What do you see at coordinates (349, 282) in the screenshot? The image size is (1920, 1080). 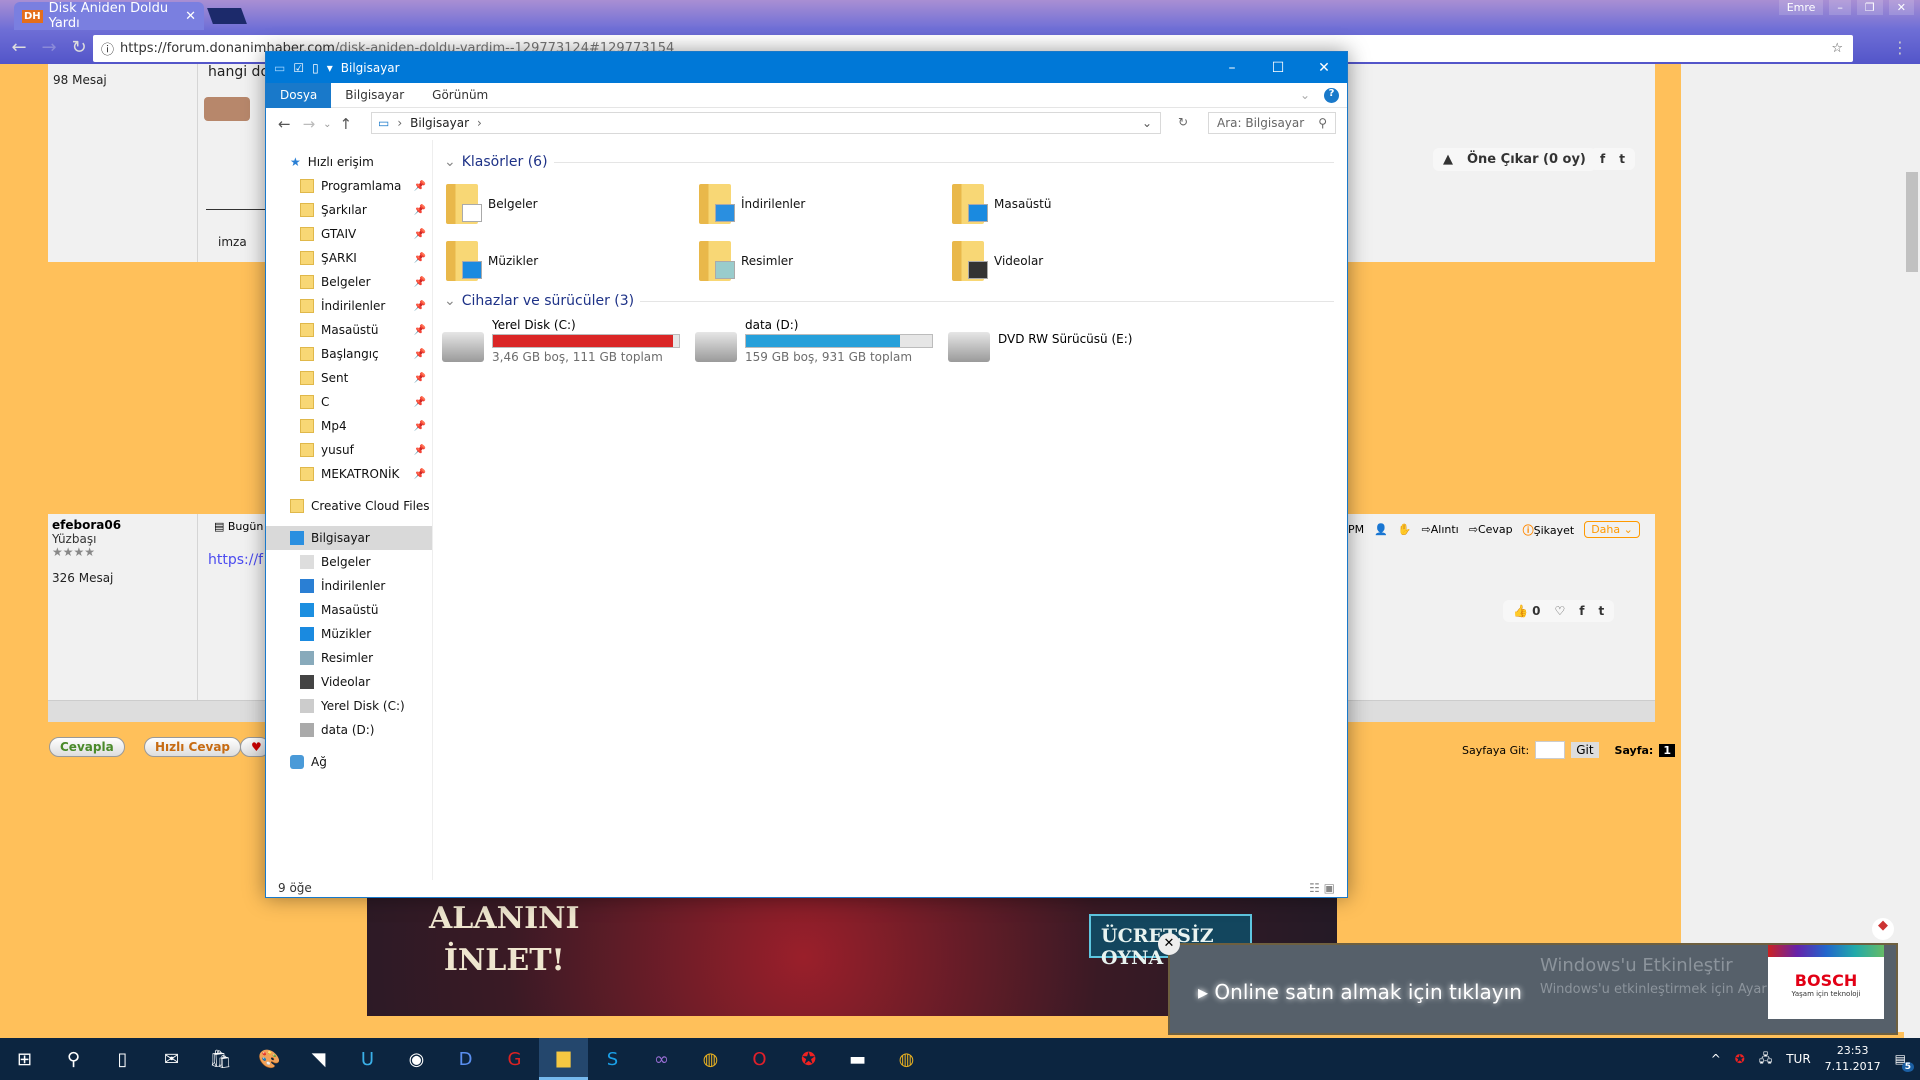 I see `nav-pinned-item: Belgeler 📌` at bounding box center [349, 282].